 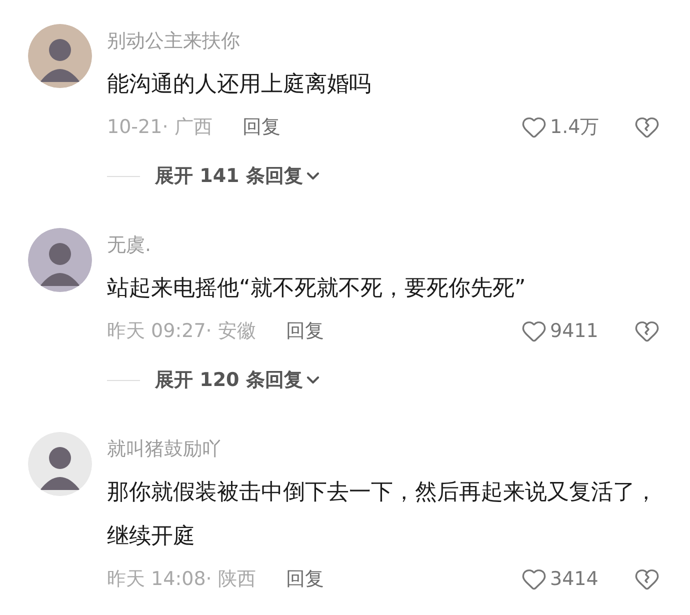 I want to click on username: 别动公主来扶你, so click(x=173, y=41).